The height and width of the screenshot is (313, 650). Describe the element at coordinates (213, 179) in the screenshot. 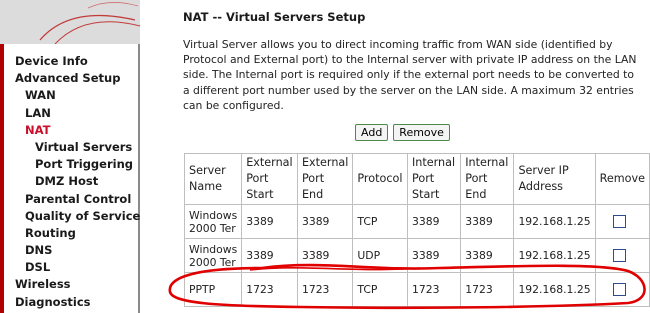

I see `col-server-name: Server Name` at that location.